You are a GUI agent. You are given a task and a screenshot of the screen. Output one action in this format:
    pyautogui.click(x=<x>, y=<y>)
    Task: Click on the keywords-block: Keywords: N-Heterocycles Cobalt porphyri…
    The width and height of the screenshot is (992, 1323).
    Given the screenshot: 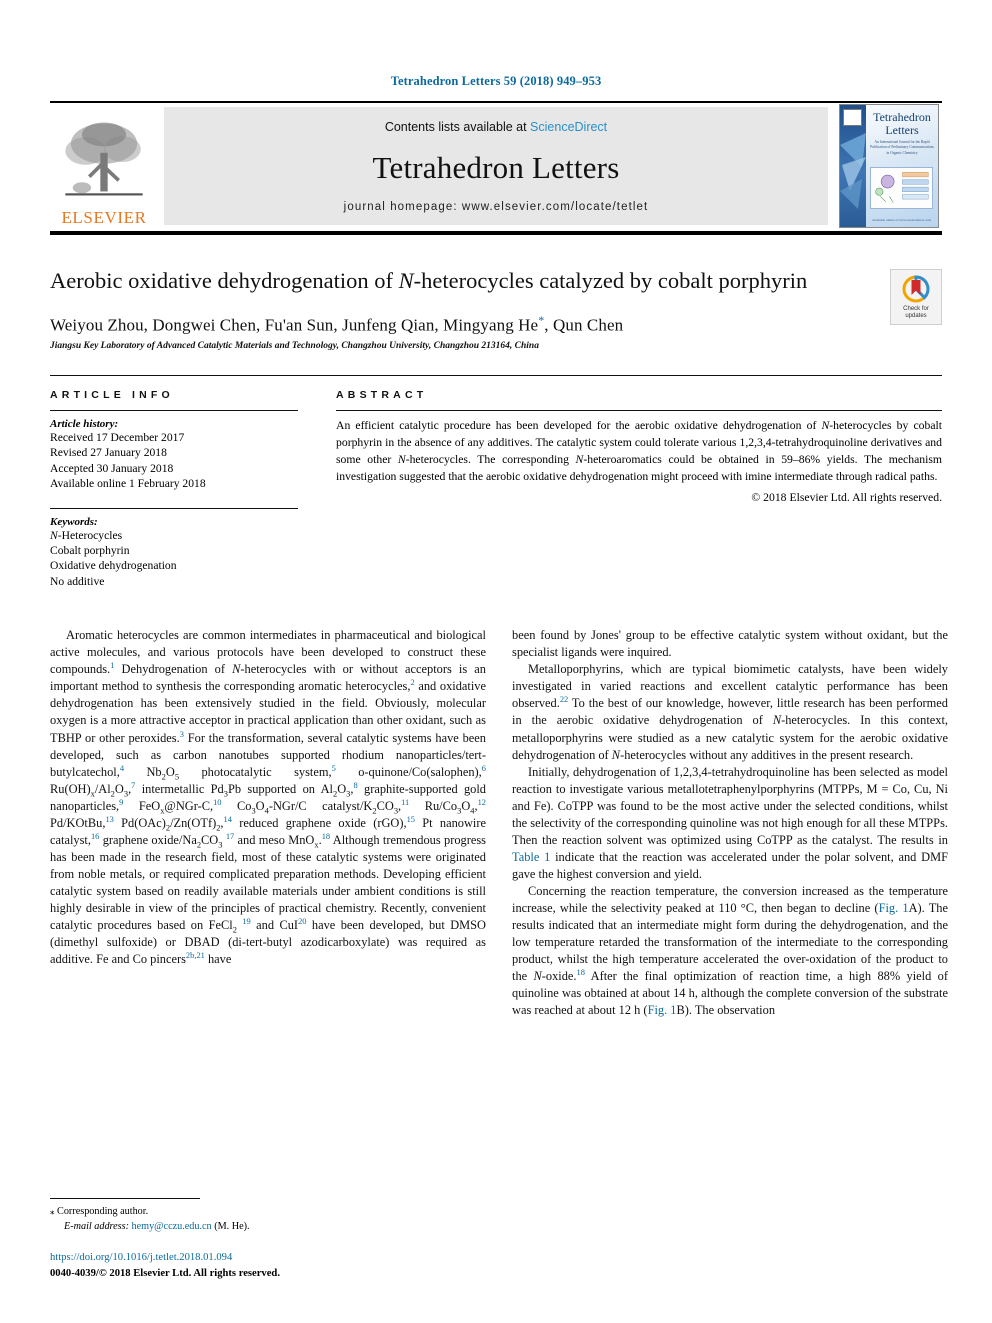 What is the action you would take?
    pyautogui.click(x=174, y=548)
    